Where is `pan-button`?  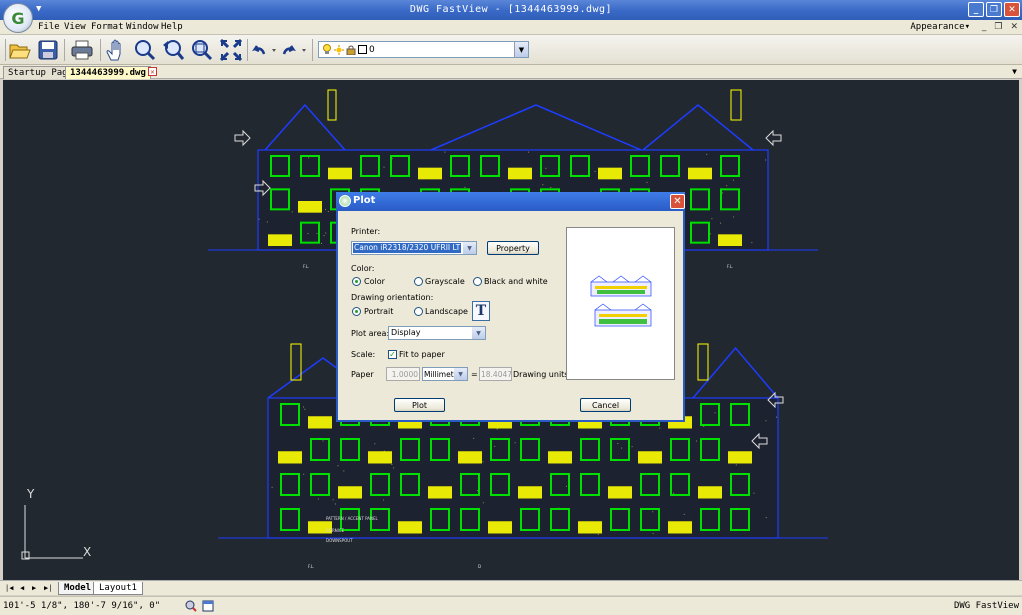 pan-button is located at coordinates (116, 50).